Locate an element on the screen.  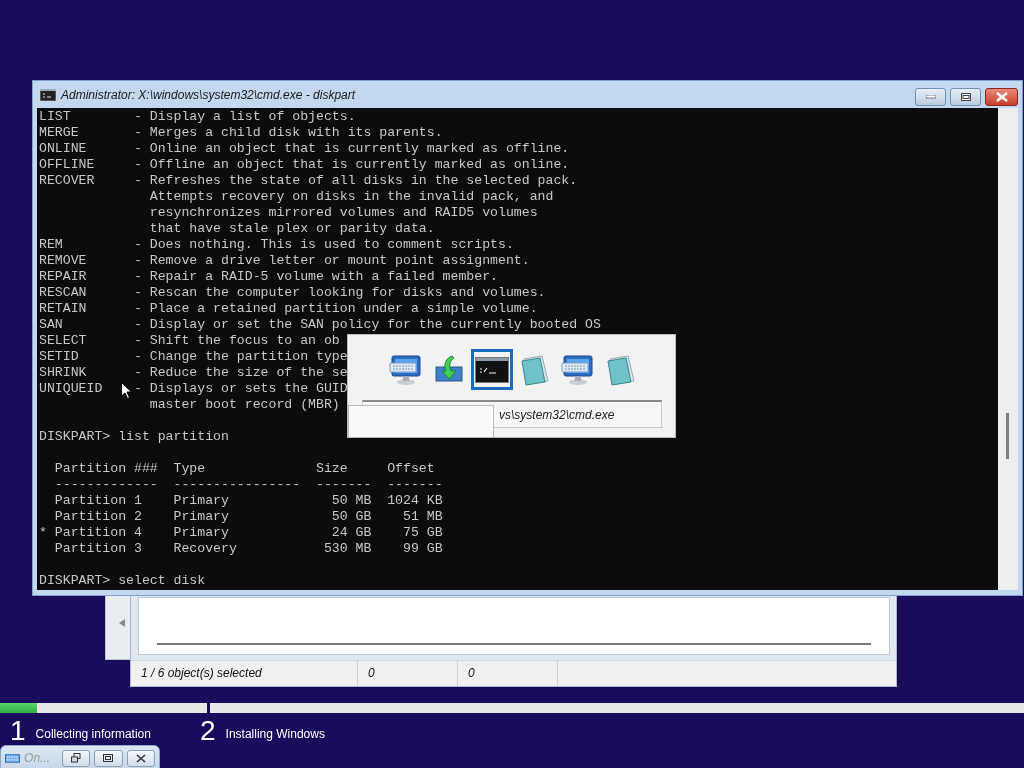
restore-button is located at coordinates (76, 758).